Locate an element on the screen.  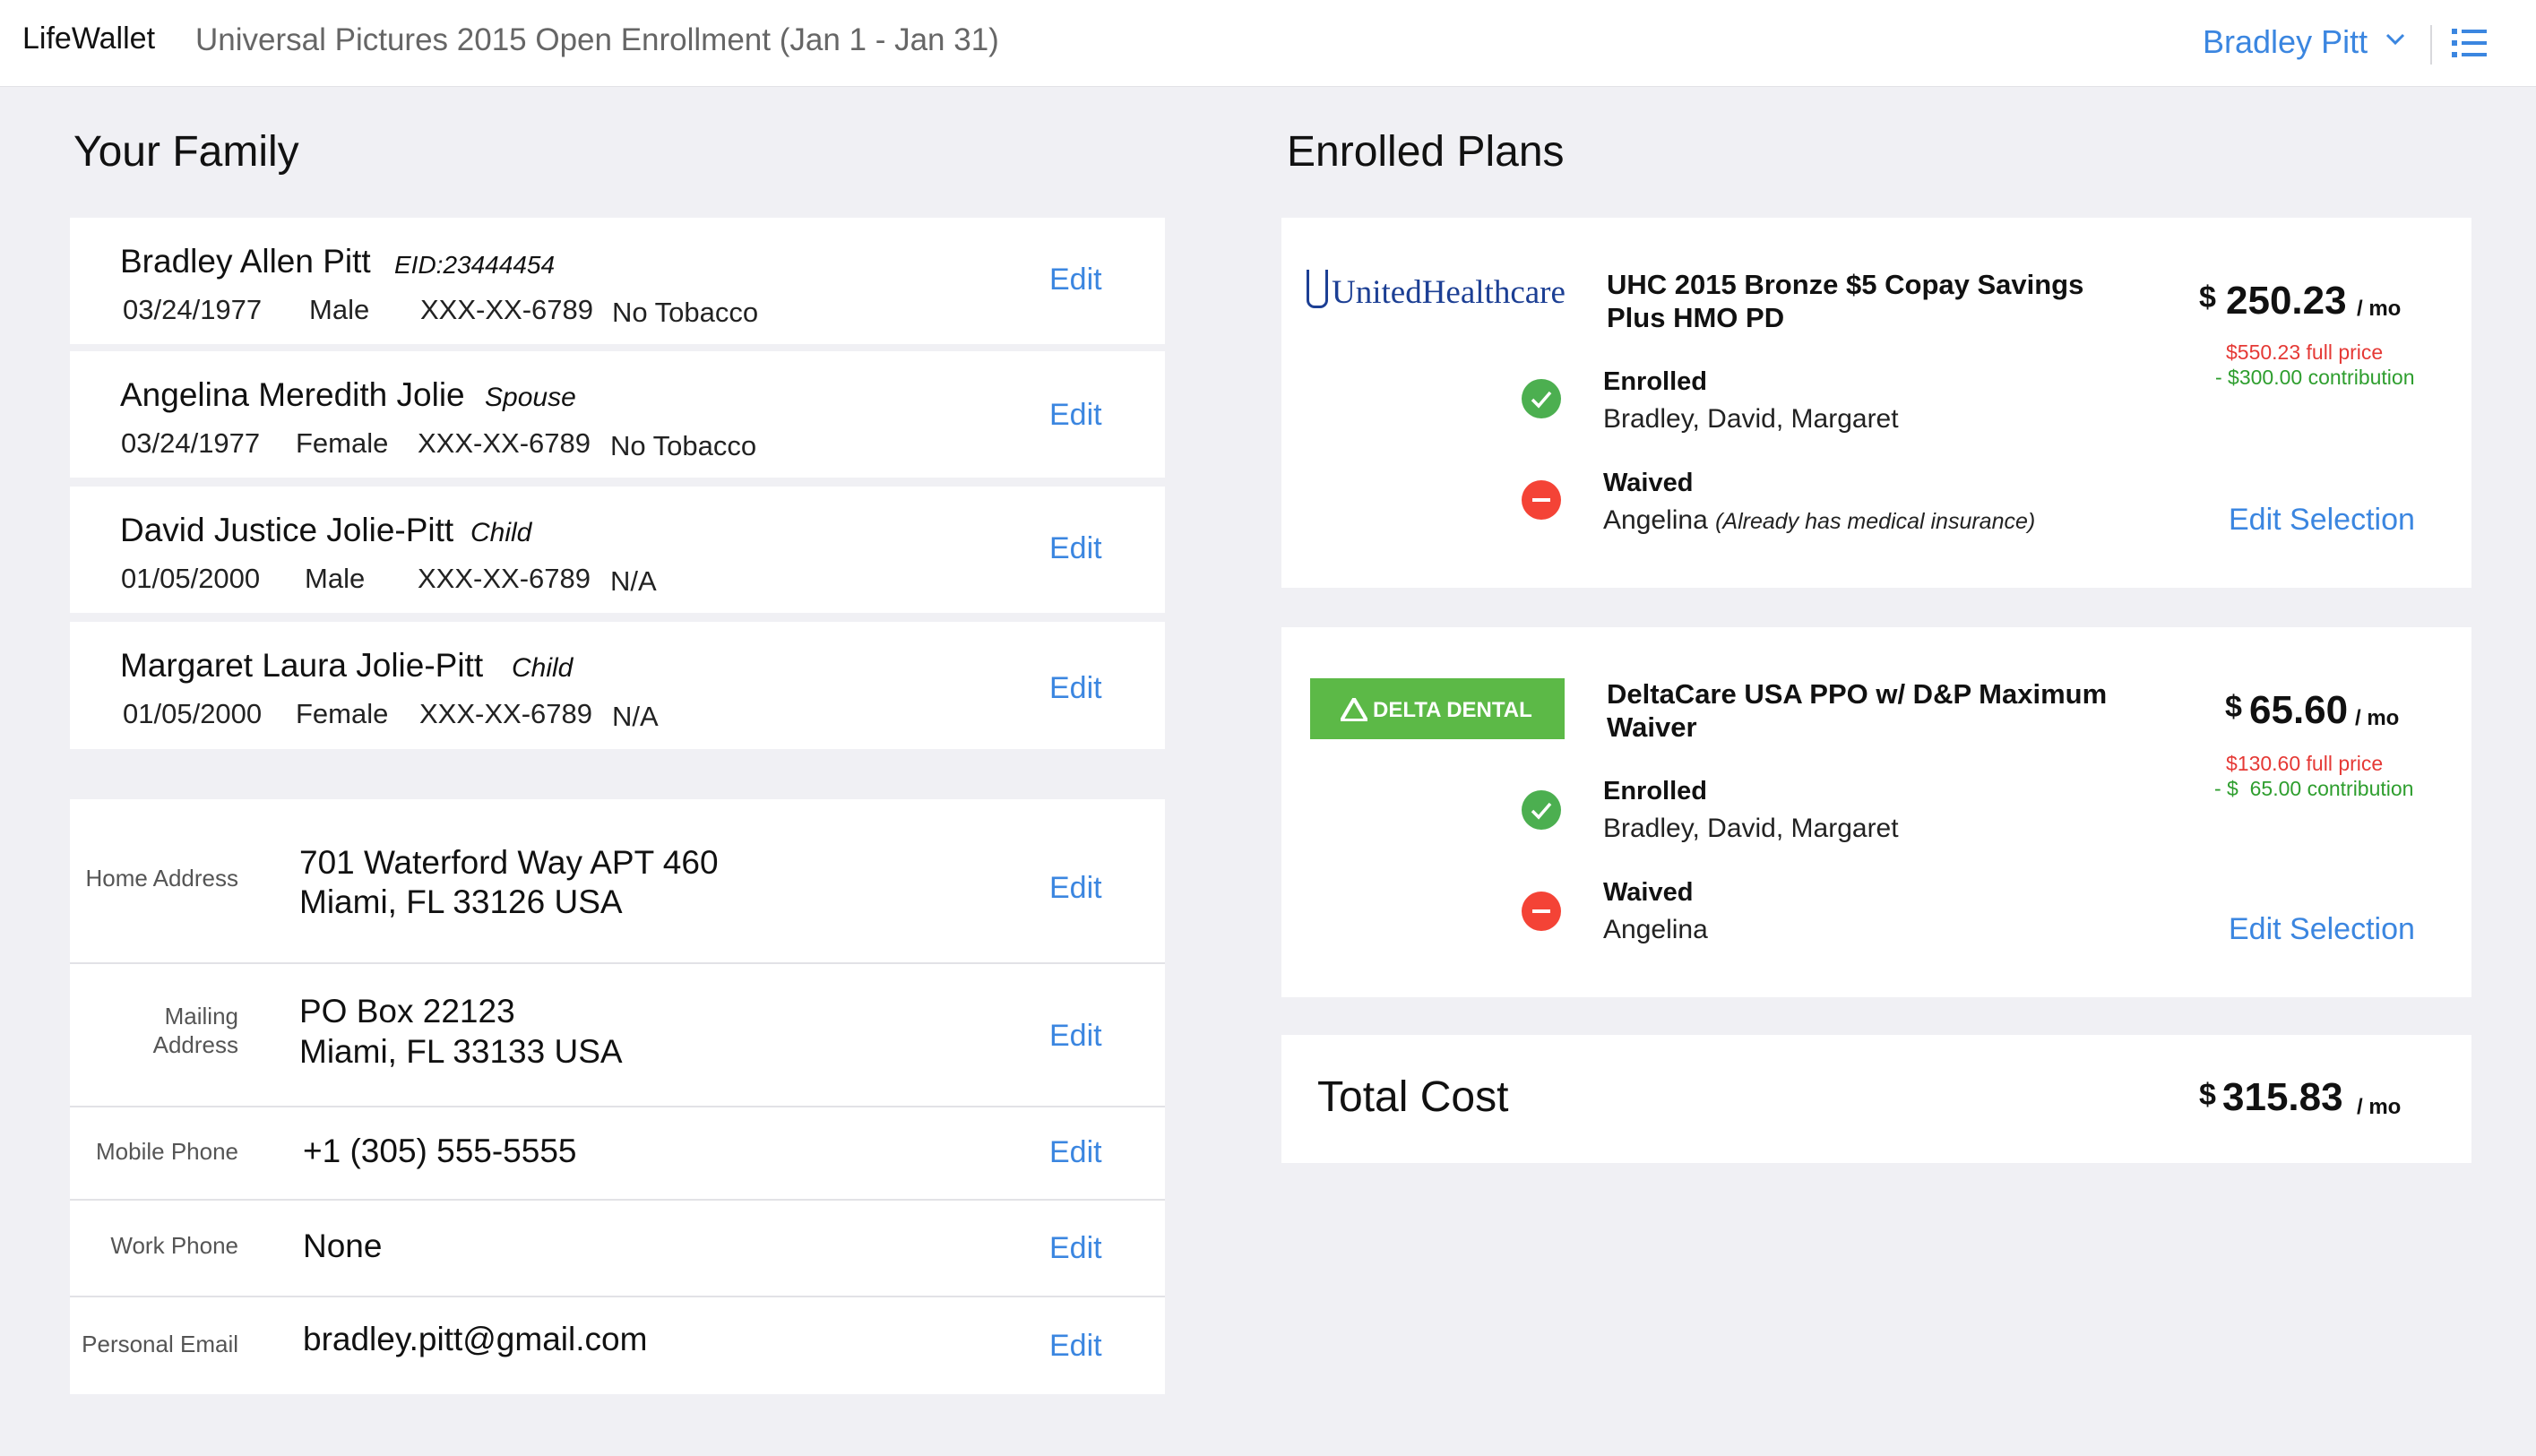
member-name: Angelina Meredith Jolie is located at coordinates (292, 395).